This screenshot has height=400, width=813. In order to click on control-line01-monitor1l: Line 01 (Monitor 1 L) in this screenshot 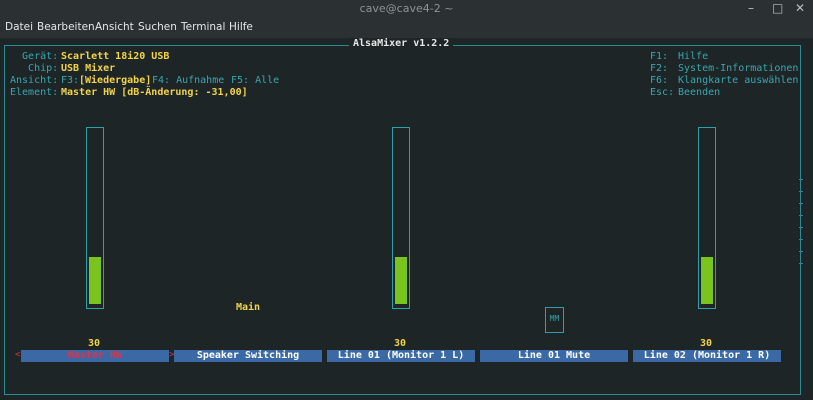, I will do `click(401, 356)`.